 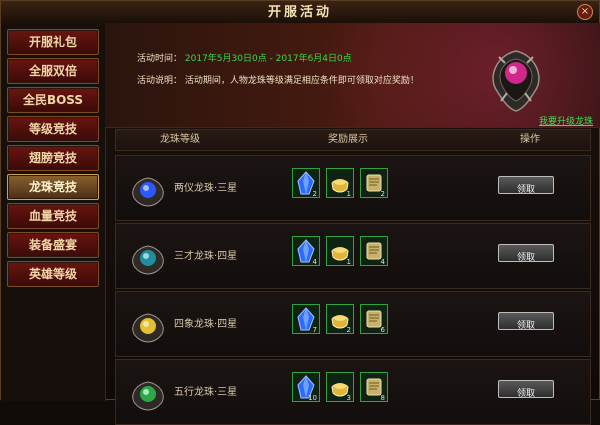 I want to click on sidebar-item-label: 全民BOSS, so click(x=53, y=100).